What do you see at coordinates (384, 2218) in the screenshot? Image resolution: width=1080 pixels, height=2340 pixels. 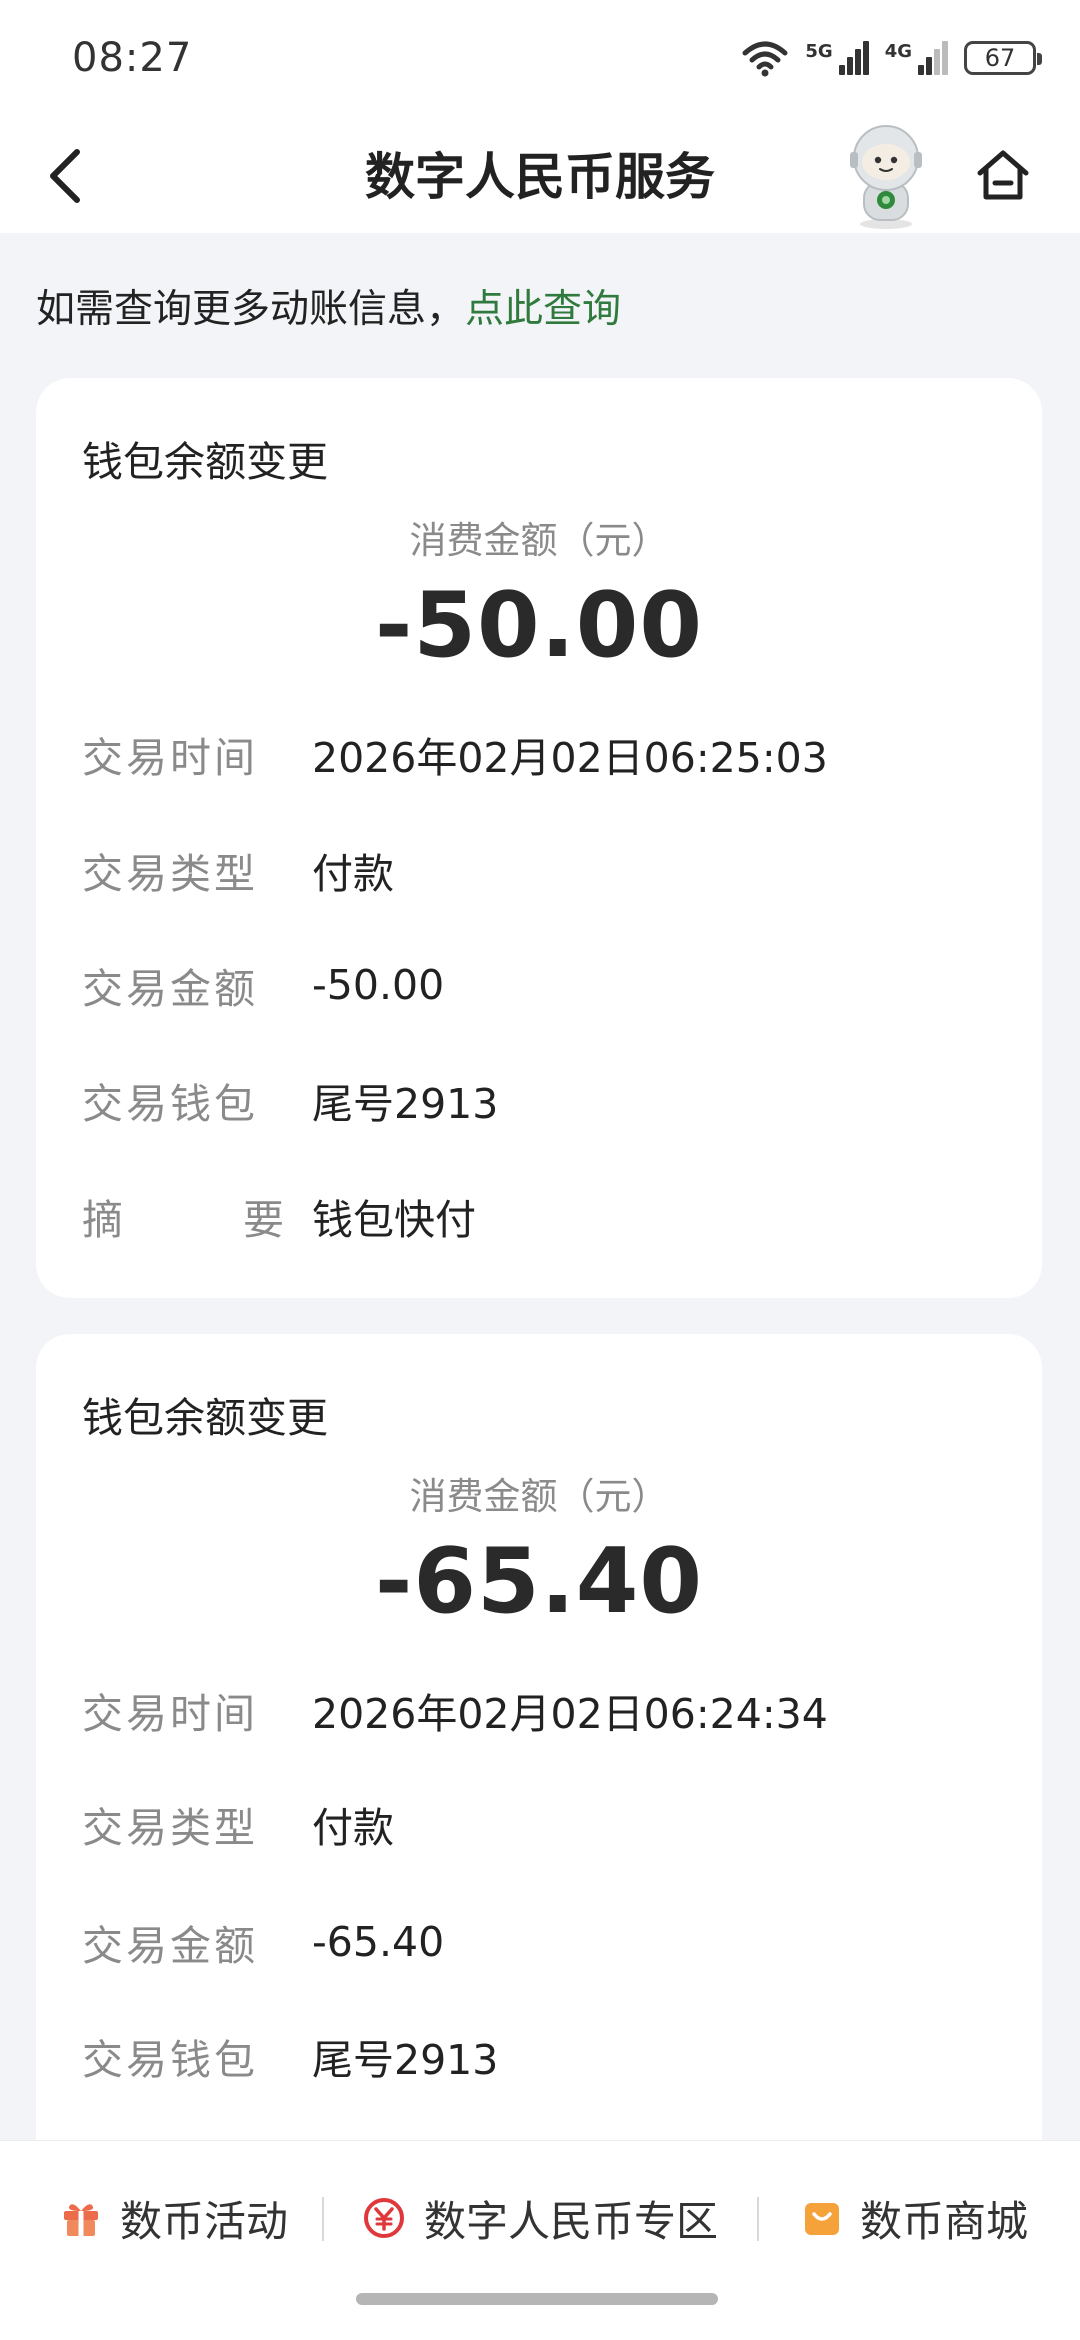 I see `e-cny-icon` at bounding box center [384, 2218].